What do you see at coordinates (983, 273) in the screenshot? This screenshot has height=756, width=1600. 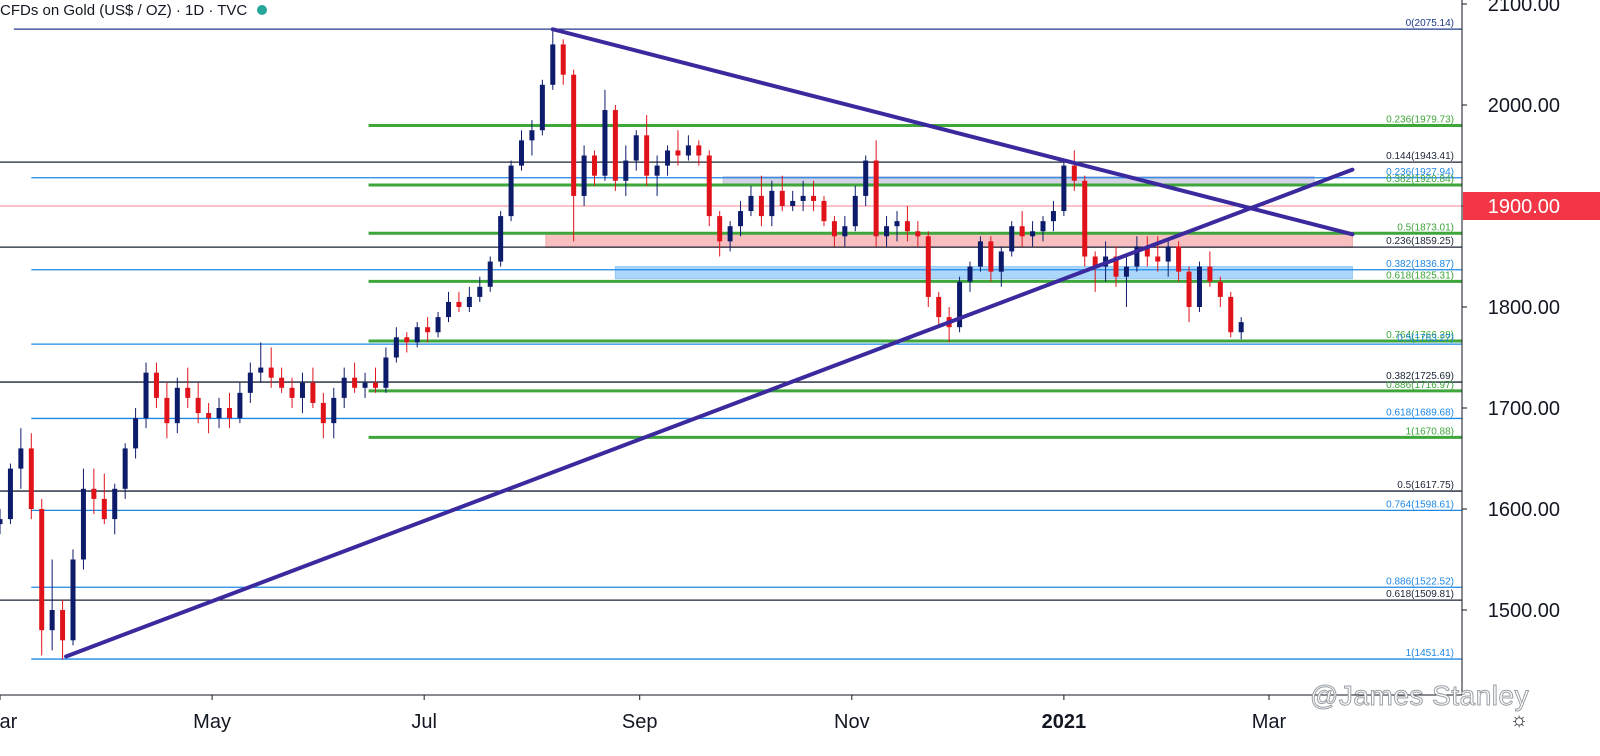 I see `support-zone` at bounding box center [983, 273].